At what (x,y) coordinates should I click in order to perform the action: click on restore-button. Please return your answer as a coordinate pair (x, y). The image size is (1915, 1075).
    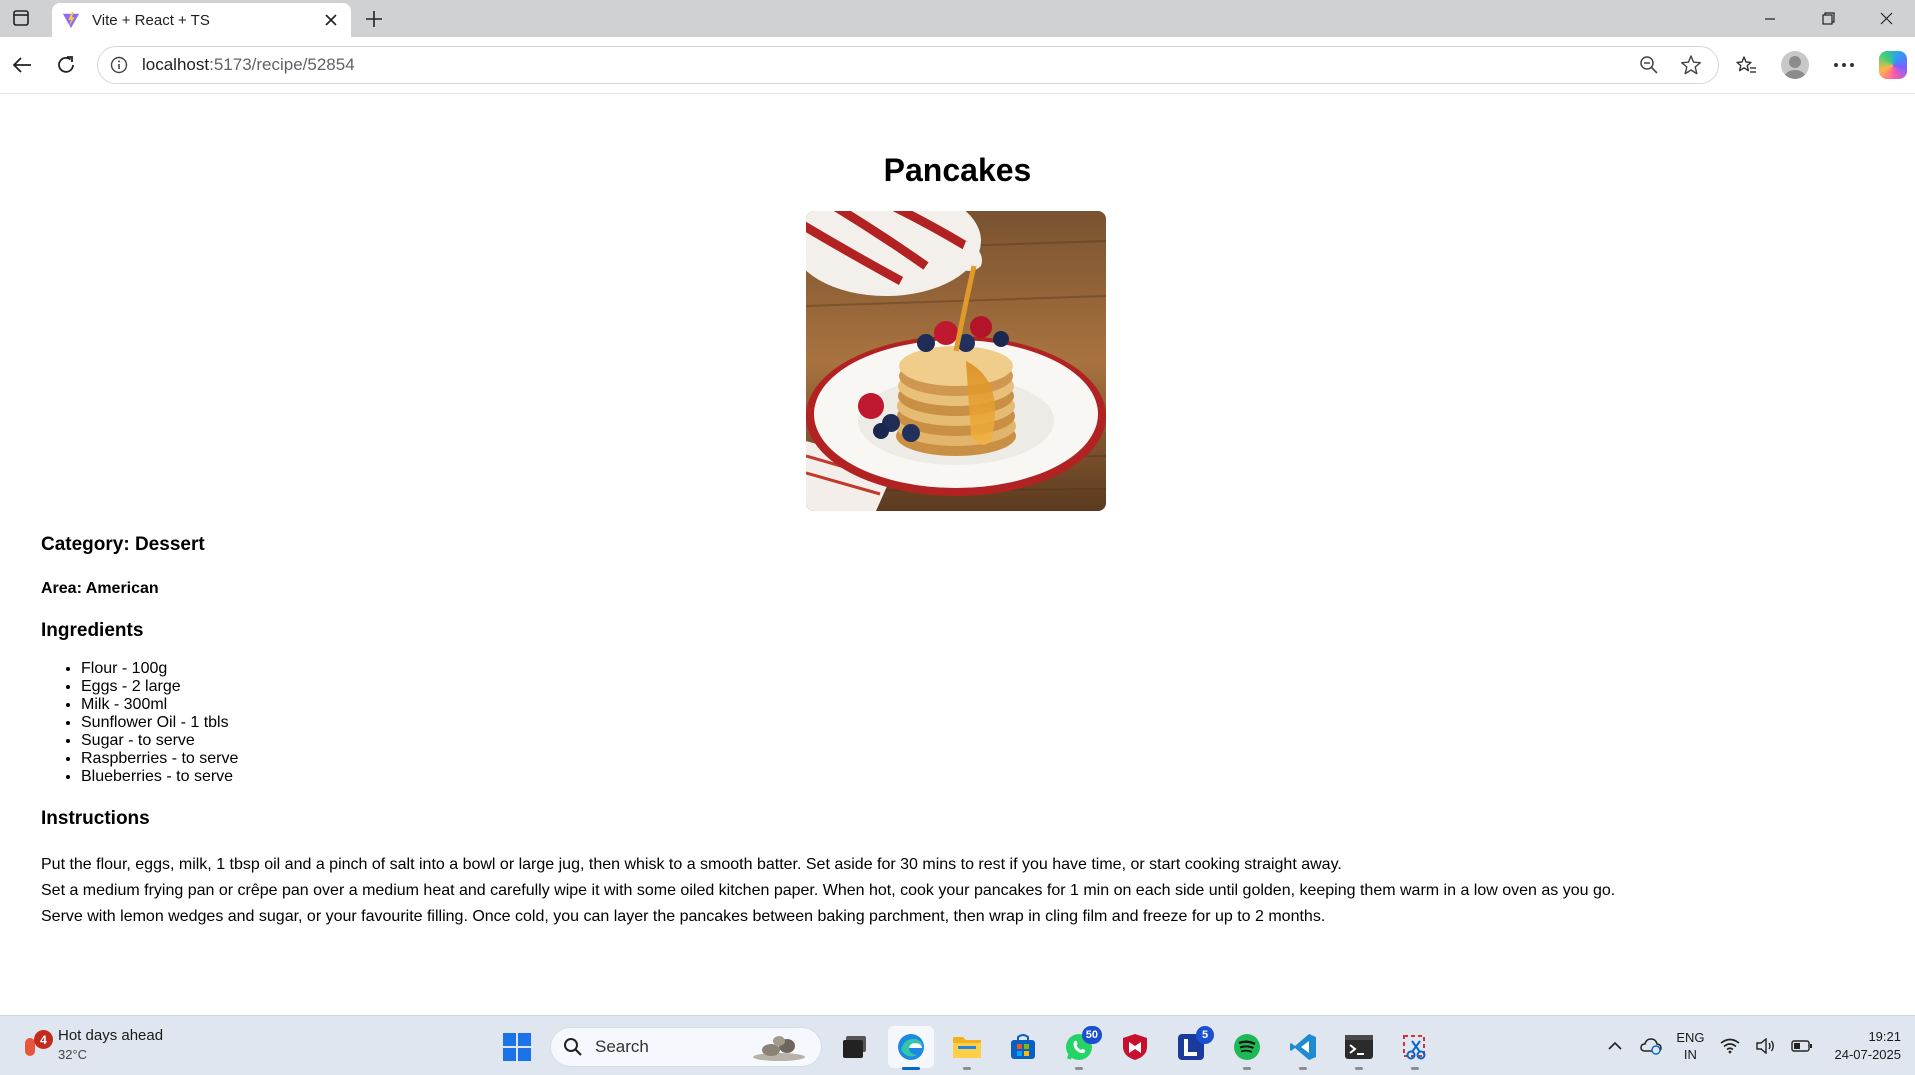
    Looking at the image, I should click on (1828, 18).